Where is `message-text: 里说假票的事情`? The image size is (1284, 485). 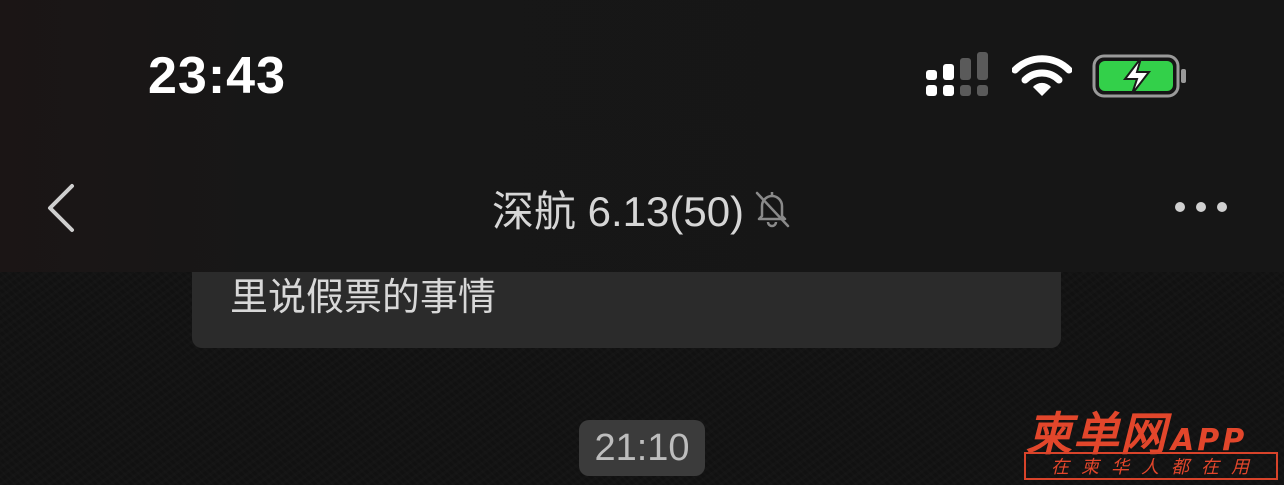 message-text: 里说假票的事情 is located at coordinates (363, 297).